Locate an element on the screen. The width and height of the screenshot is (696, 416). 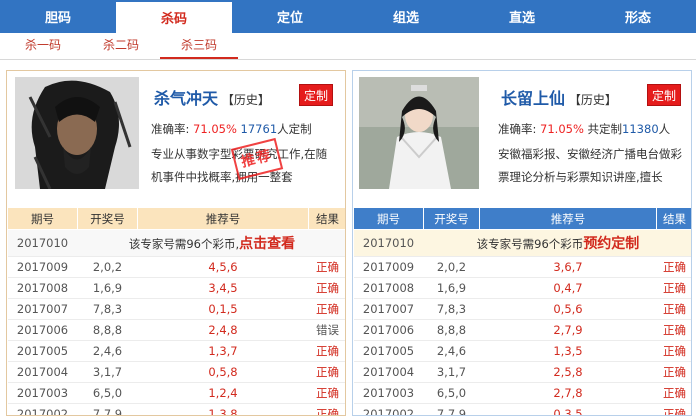
cell-result: 错误 is located at coordinates (326, 330).